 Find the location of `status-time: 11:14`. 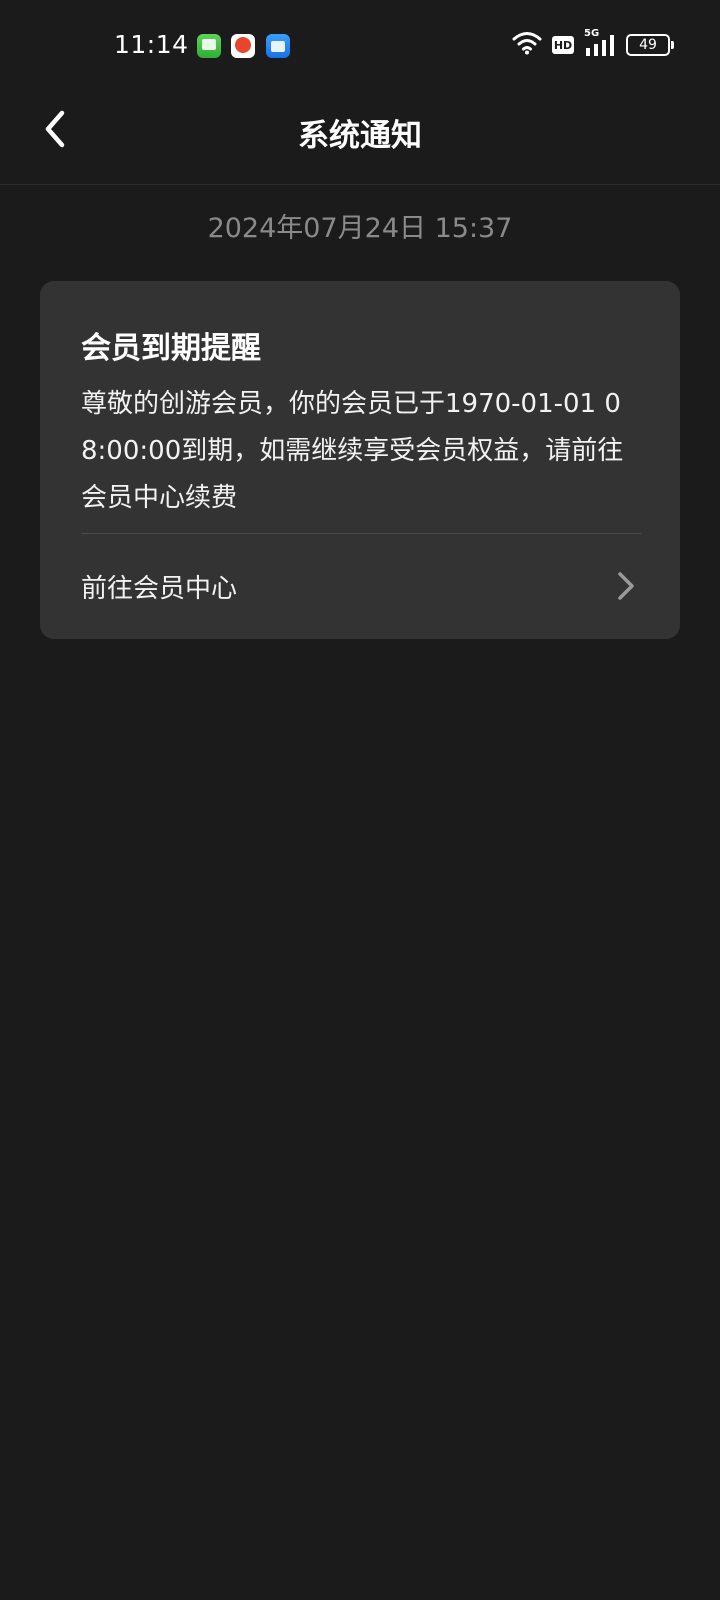

status-time: 11:14 is located at coordinates (151, 44).